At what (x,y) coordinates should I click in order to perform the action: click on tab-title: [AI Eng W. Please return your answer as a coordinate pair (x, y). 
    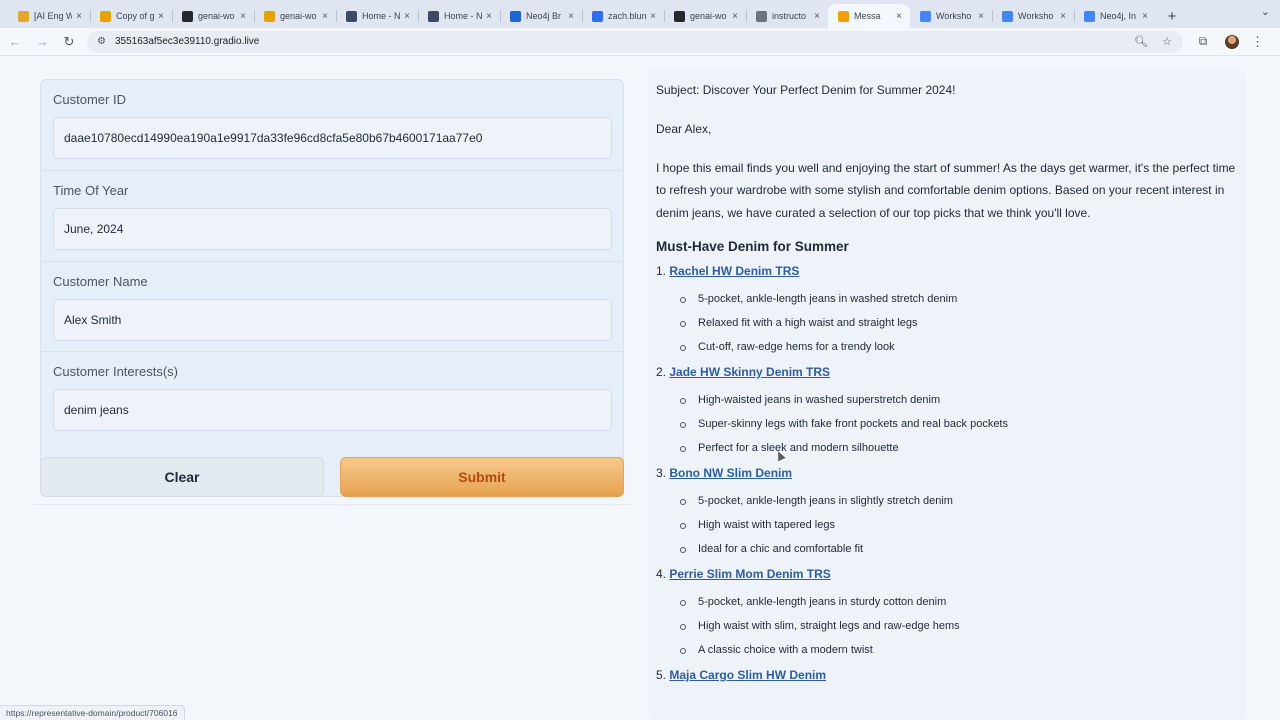
    Looking at the image, I should click on (53, 16).